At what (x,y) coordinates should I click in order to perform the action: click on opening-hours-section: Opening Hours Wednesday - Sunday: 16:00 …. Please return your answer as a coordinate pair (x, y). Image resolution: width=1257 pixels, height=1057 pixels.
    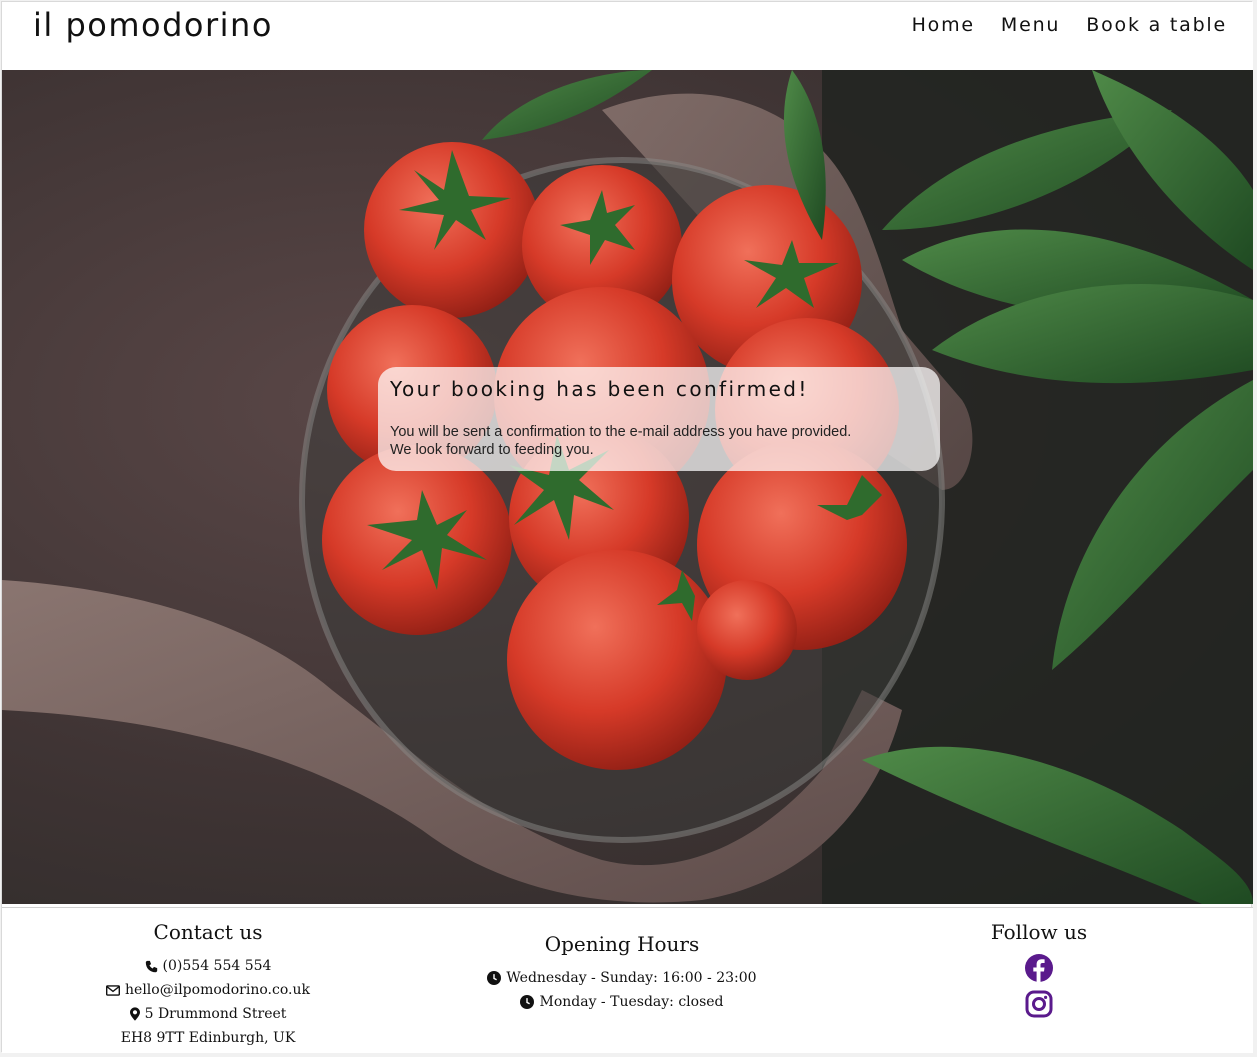
    Looking at the image, I should click on (622, 973).